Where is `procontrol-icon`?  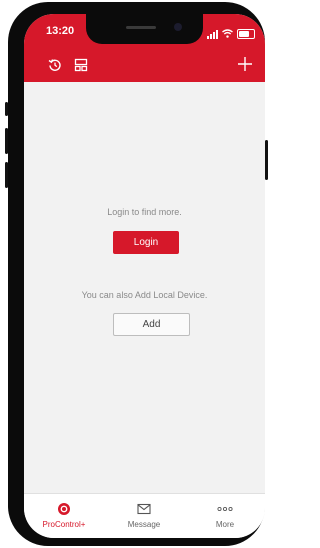 procontrol-icon is located at coordinates (64, 509).